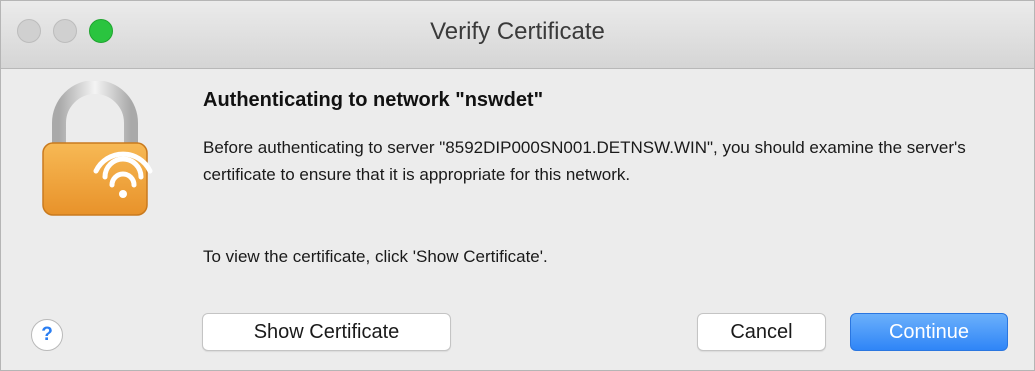 This screenshot has width=1035, height=371. I want to click on show-certificate-button: Show Certificate, so click(326, 332).